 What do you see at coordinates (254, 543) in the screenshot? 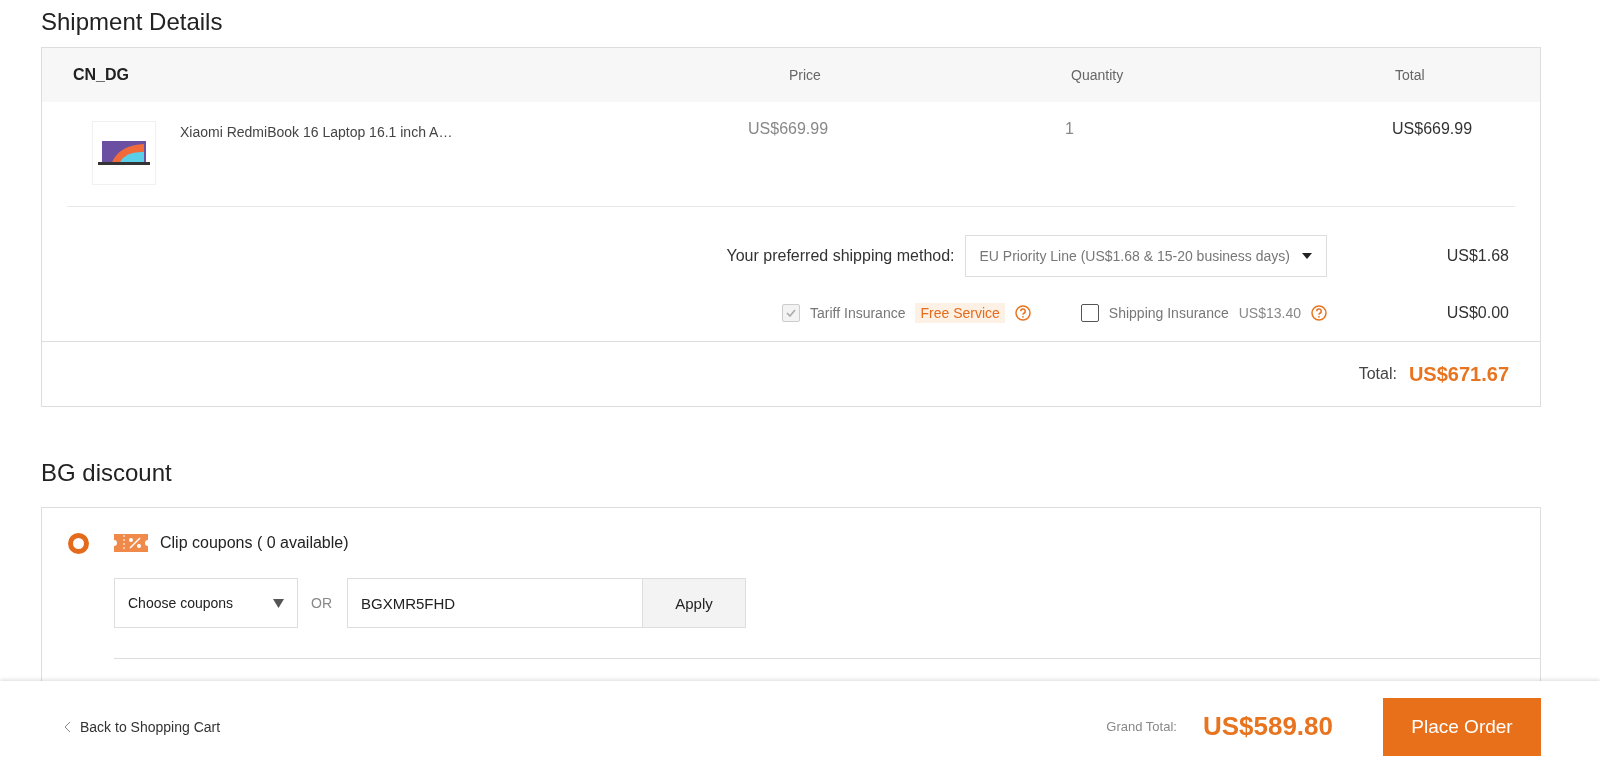
I see `coupon-option-label: Clip coupons ( 0 available)` at bounding box center [254, 543].